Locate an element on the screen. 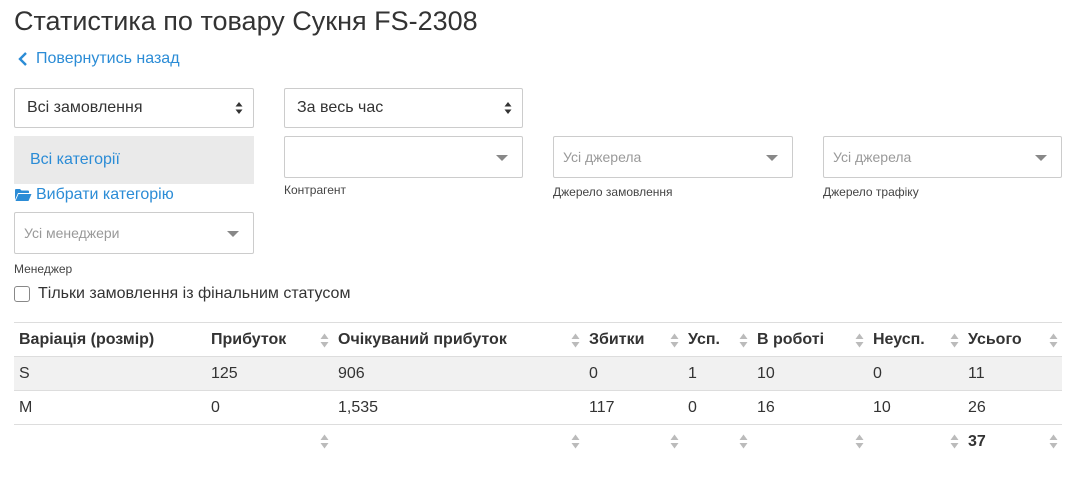 This screenshot has width=1072, height=480. footer-cell-total: 37 is located at coordinates (1012, 442).